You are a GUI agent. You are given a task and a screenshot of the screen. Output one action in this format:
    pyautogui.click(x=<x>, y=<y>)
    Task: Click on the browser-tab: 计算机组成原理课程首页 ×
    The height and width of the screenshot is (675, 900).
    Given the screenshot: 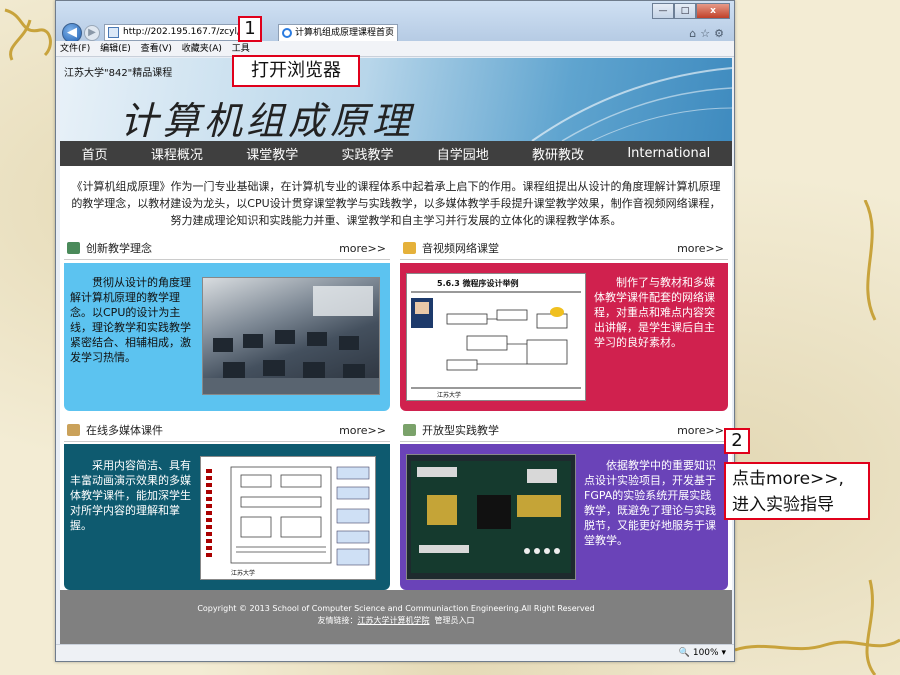 What is the action you would take?
    pyautogui.click(x=338, y=32)
    